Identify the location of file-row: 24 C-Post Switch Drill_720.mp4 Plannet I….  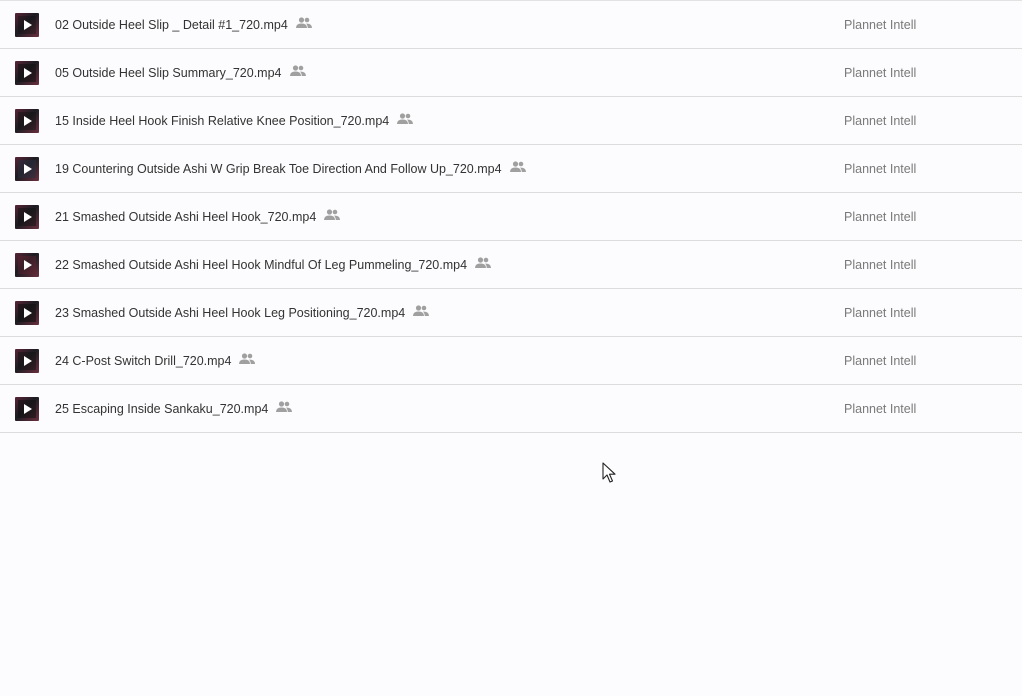
(511, 361).